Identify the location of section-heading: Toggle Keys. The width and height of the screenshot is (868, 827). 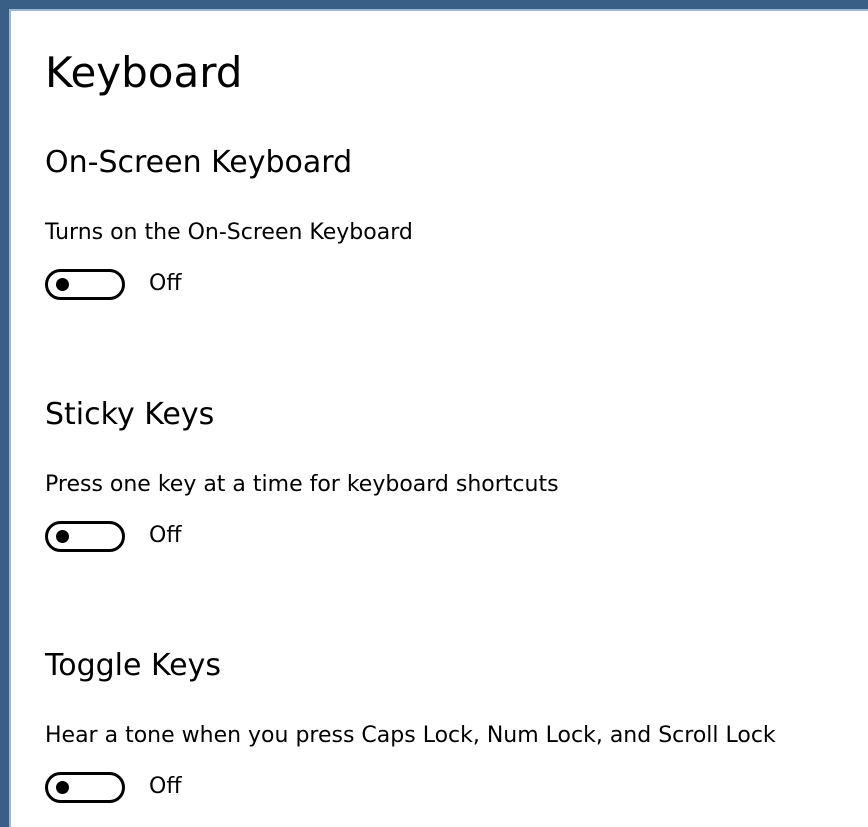
(133, 665).